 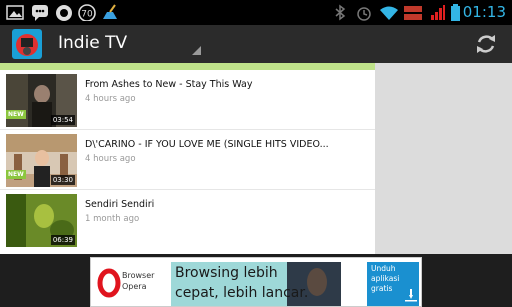 I want to click on signal-icon, so click(x=438, y=12).